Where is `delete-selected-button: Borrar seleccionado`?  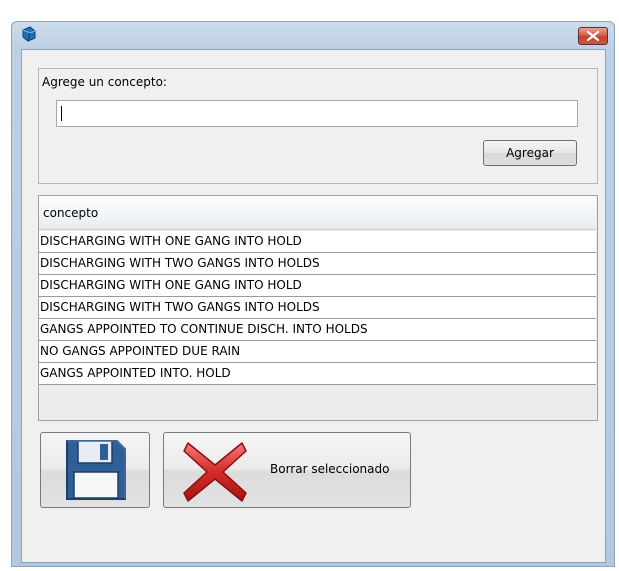
delete-selected-button: Borrar seleccionado is located at coordinates (287, 470).